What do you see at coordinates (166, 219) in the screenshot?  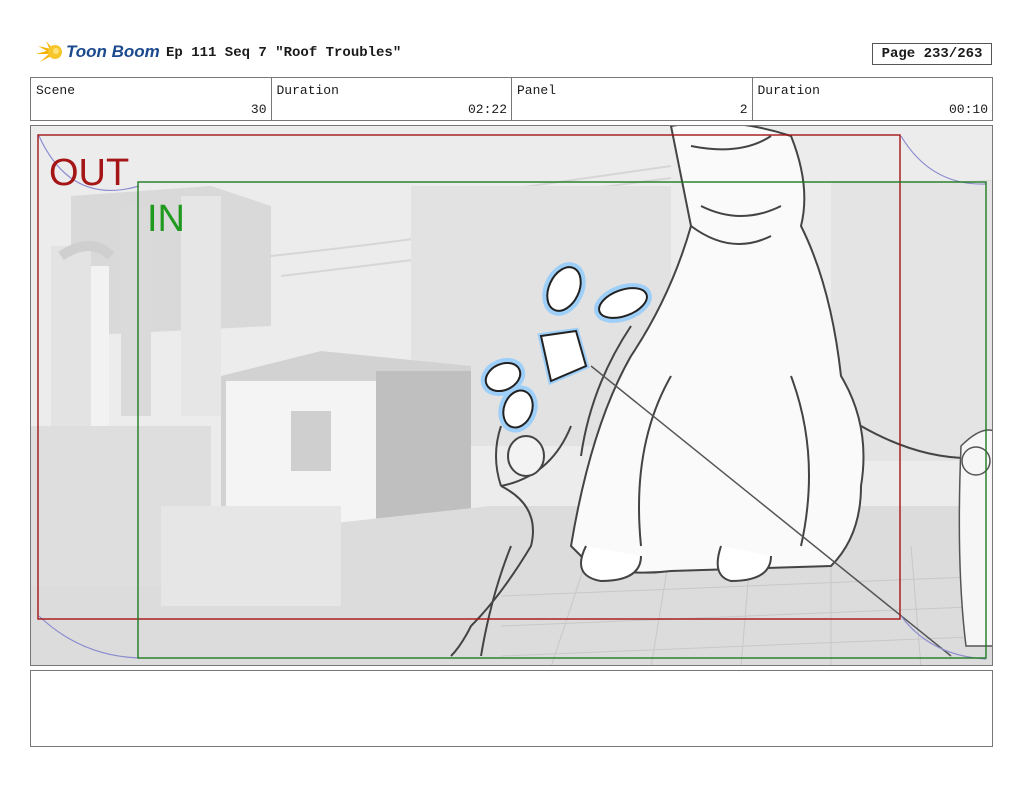 I see `in-frame-label: IN` at bounding box center [166, 219].